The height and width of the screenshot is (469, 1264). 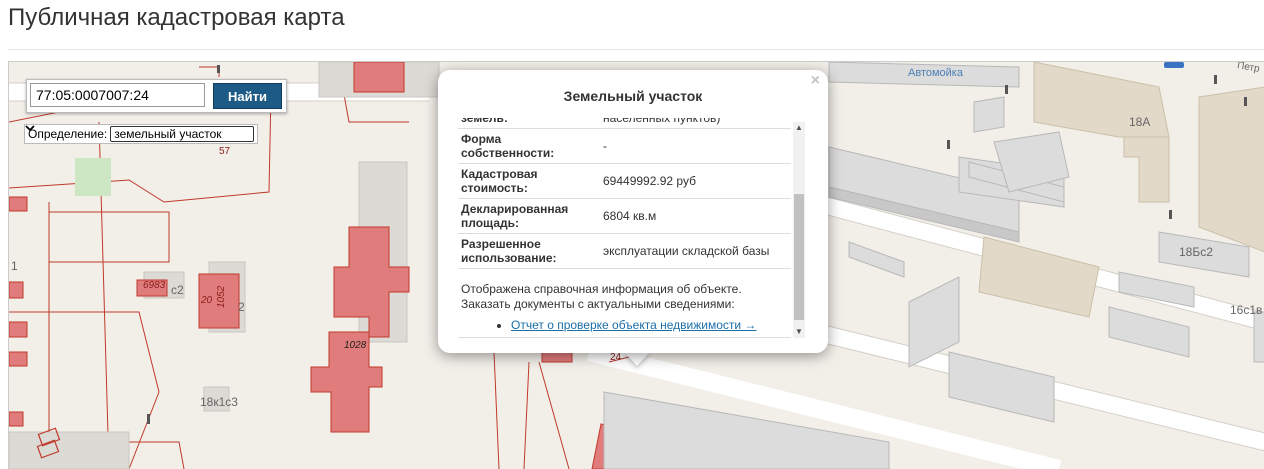 I want to click on popup-scrollbar: ▲ ▼, so click(x=799, y=230).